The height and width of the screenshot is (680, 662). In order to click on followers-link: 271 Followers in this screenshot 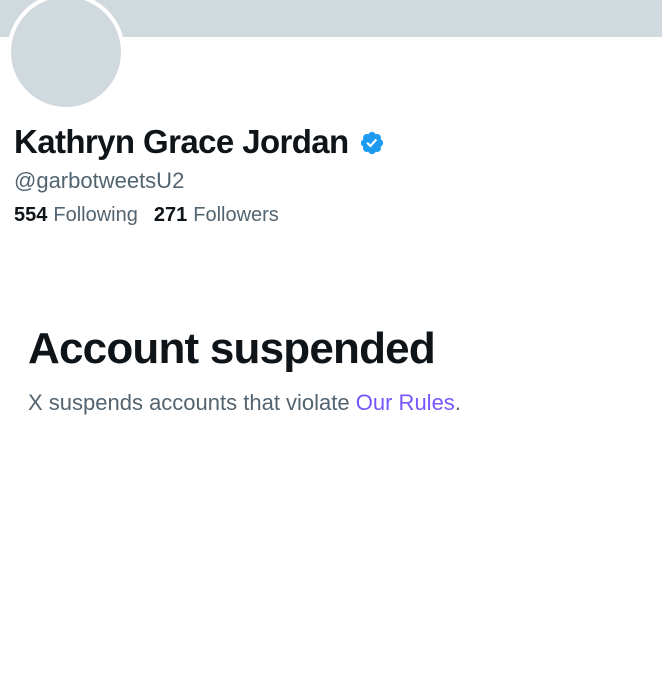, I will do `click(216, 215)`.